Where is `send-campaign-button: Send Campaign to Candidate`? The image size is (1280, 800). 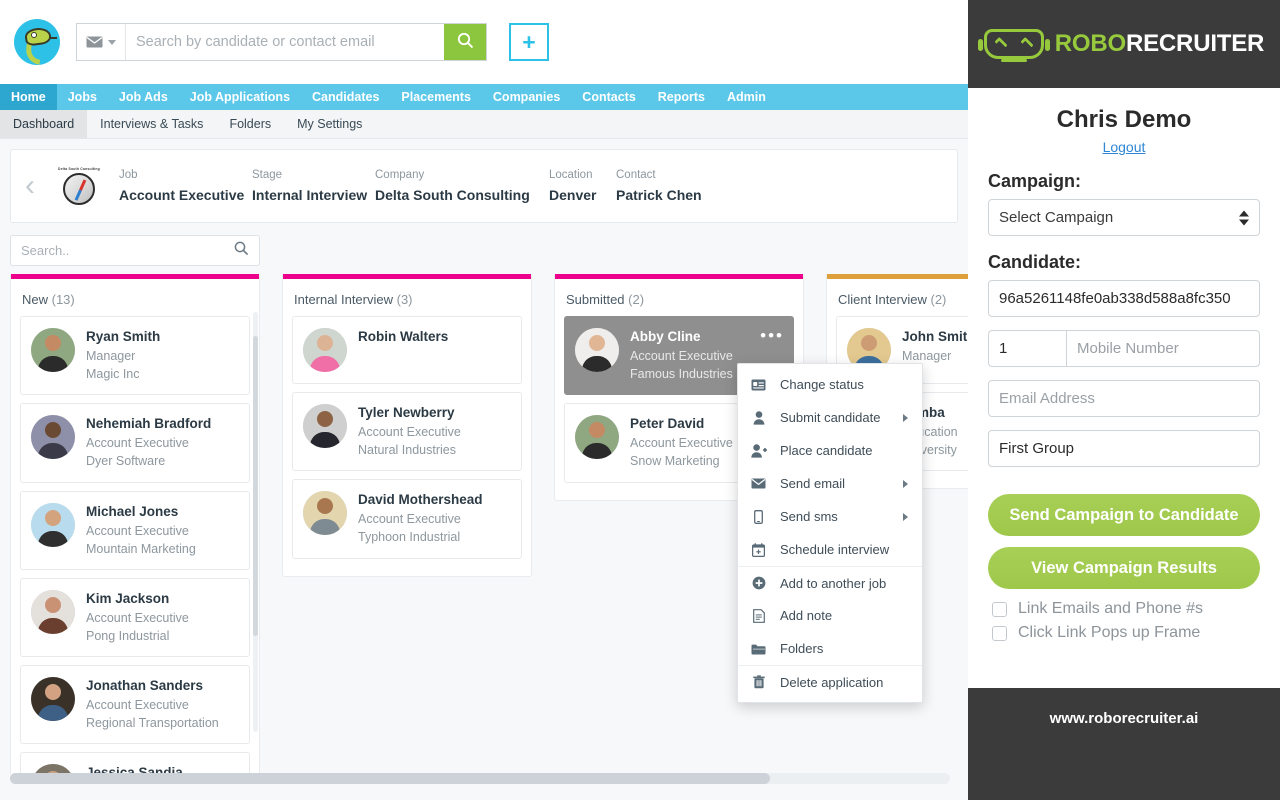
send-campaign-button: Send Campaign to Candidate is located at coordinates (1124, 515).